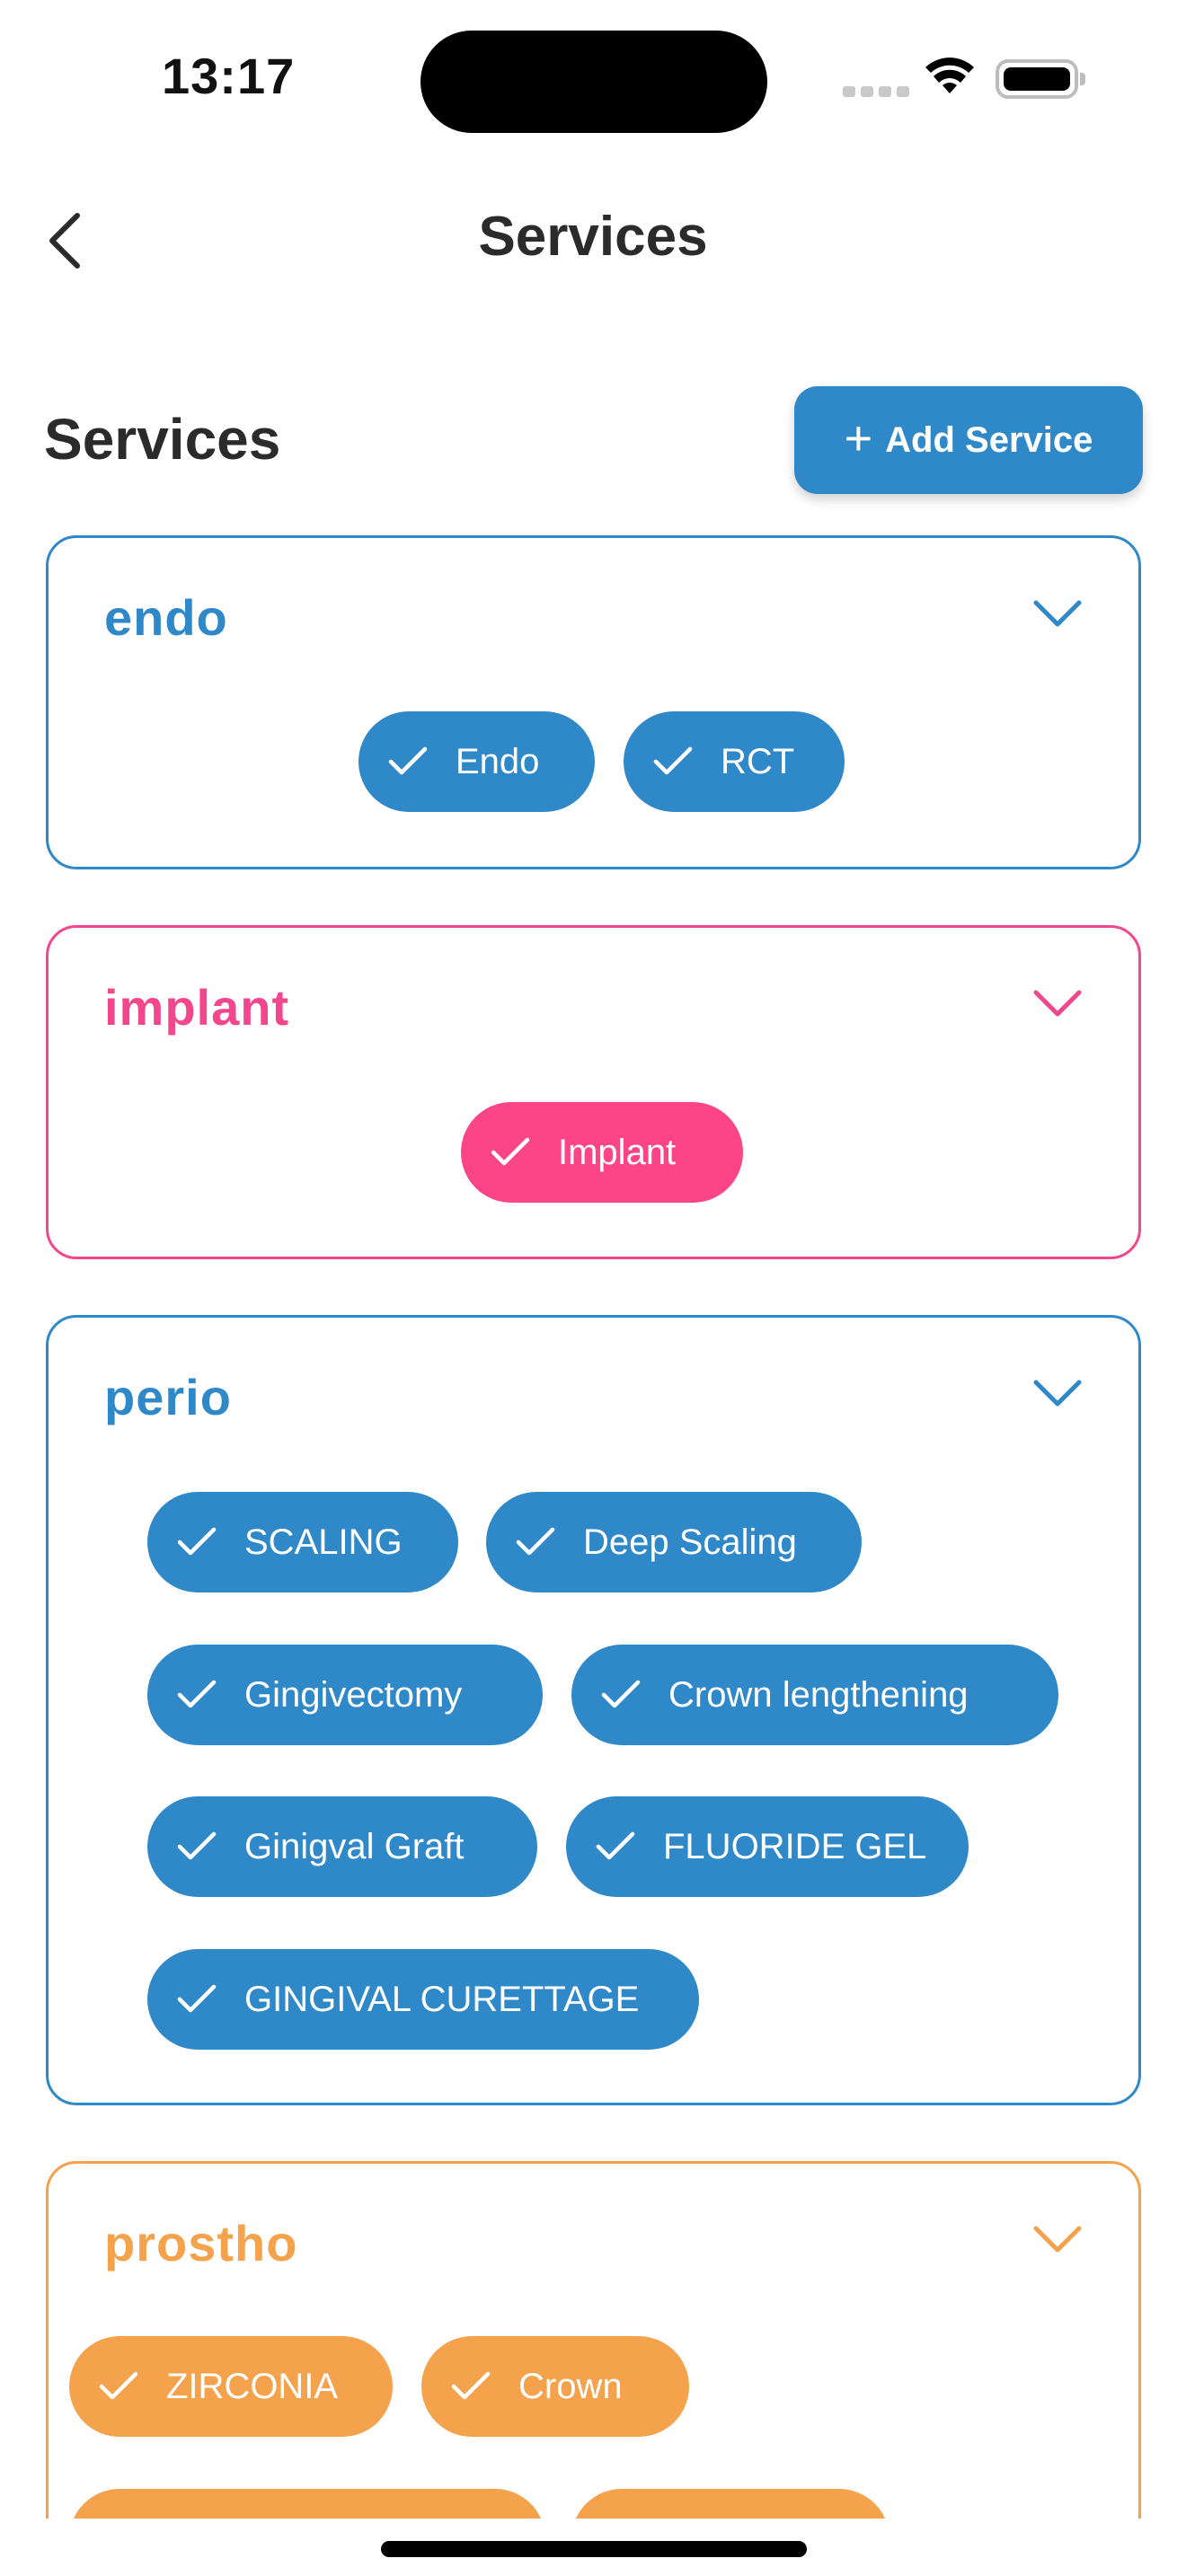 This screenshot has width=1186, height=2576. I want to click on service-label: Ginigval Graft, so click(354, 1846).